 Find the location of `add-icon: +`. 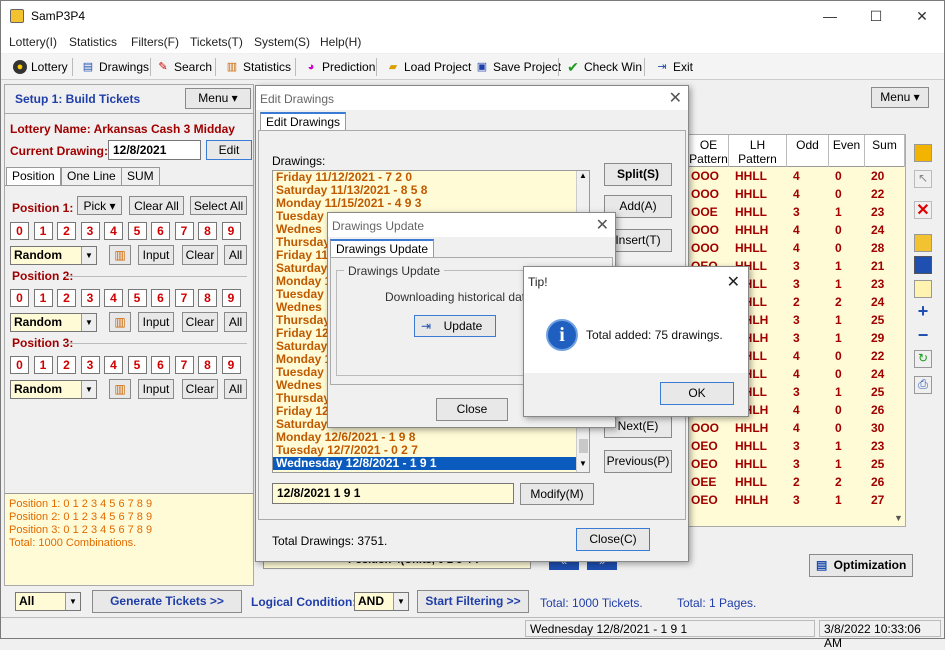

add-icon: + is located at coordinates (923, 311).